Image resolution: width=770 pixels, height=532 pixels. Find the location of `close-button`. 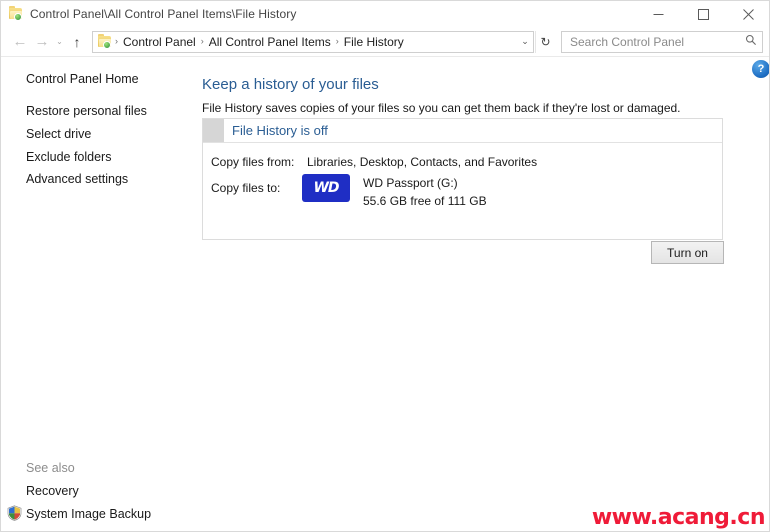

close-button is located at coordinates (747, 14).